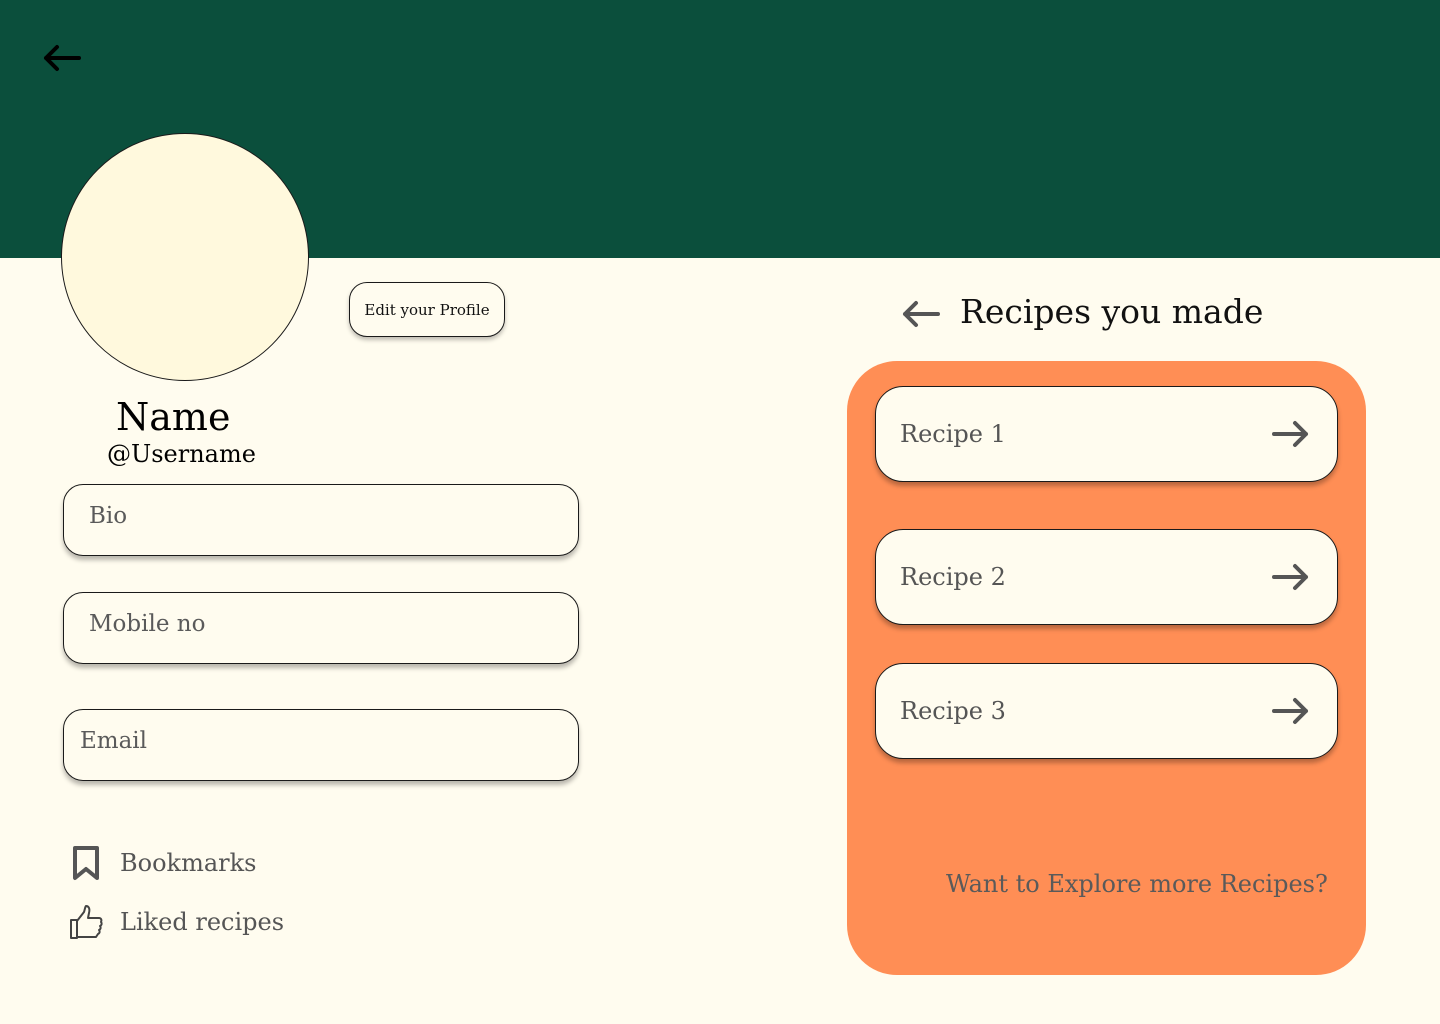 This screenshot has width=1440, height=1024. I want to click on recipe-card-1: Recipe 1, so click(1106, 434).